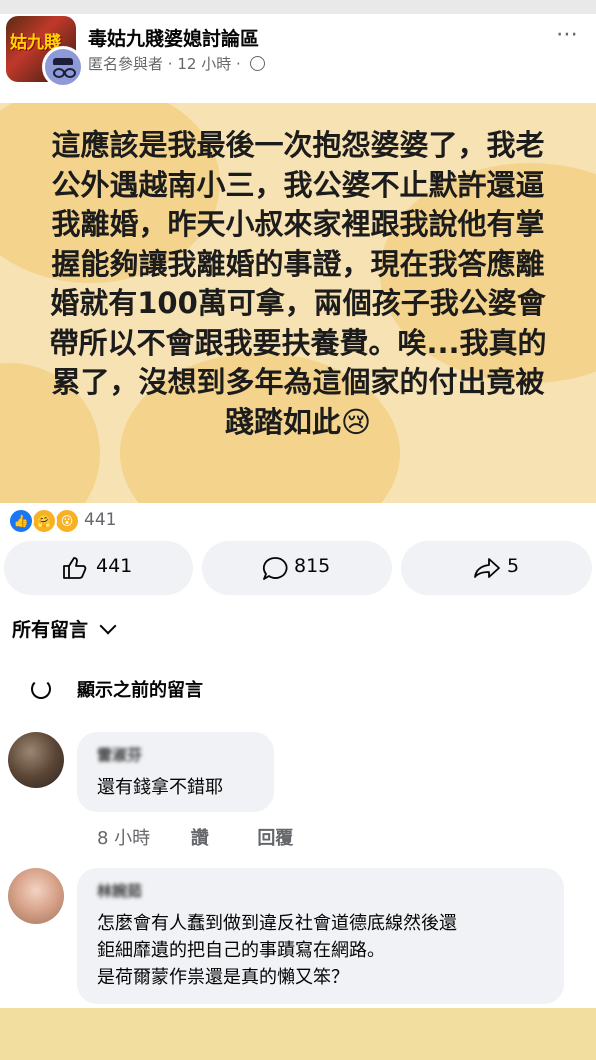 Image resolution: width=596 pixels, height=1060 pixels. What do you see at coordinates (114, 566) in the screenshot?
I see `like-count: 441` at bounding box center [114, 566].